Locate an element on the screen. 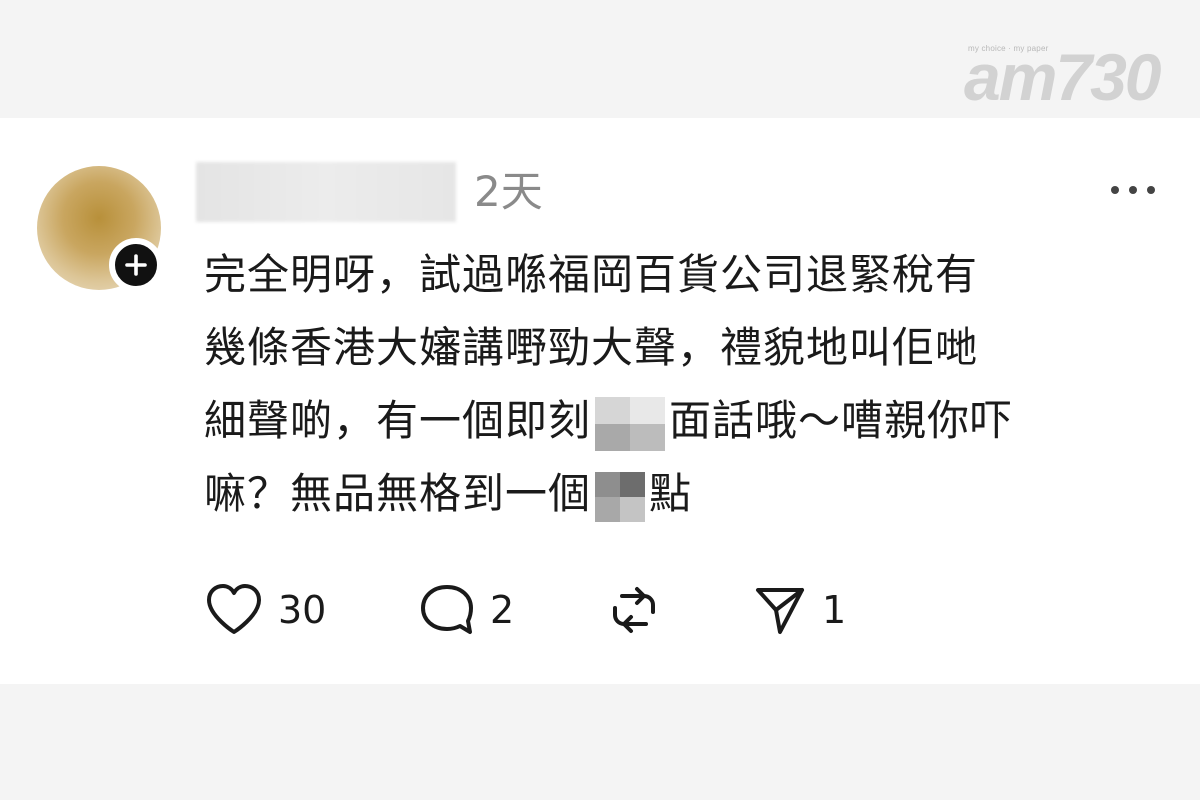  action-bar: 30 2 1 is located at coordinates (654, 610).